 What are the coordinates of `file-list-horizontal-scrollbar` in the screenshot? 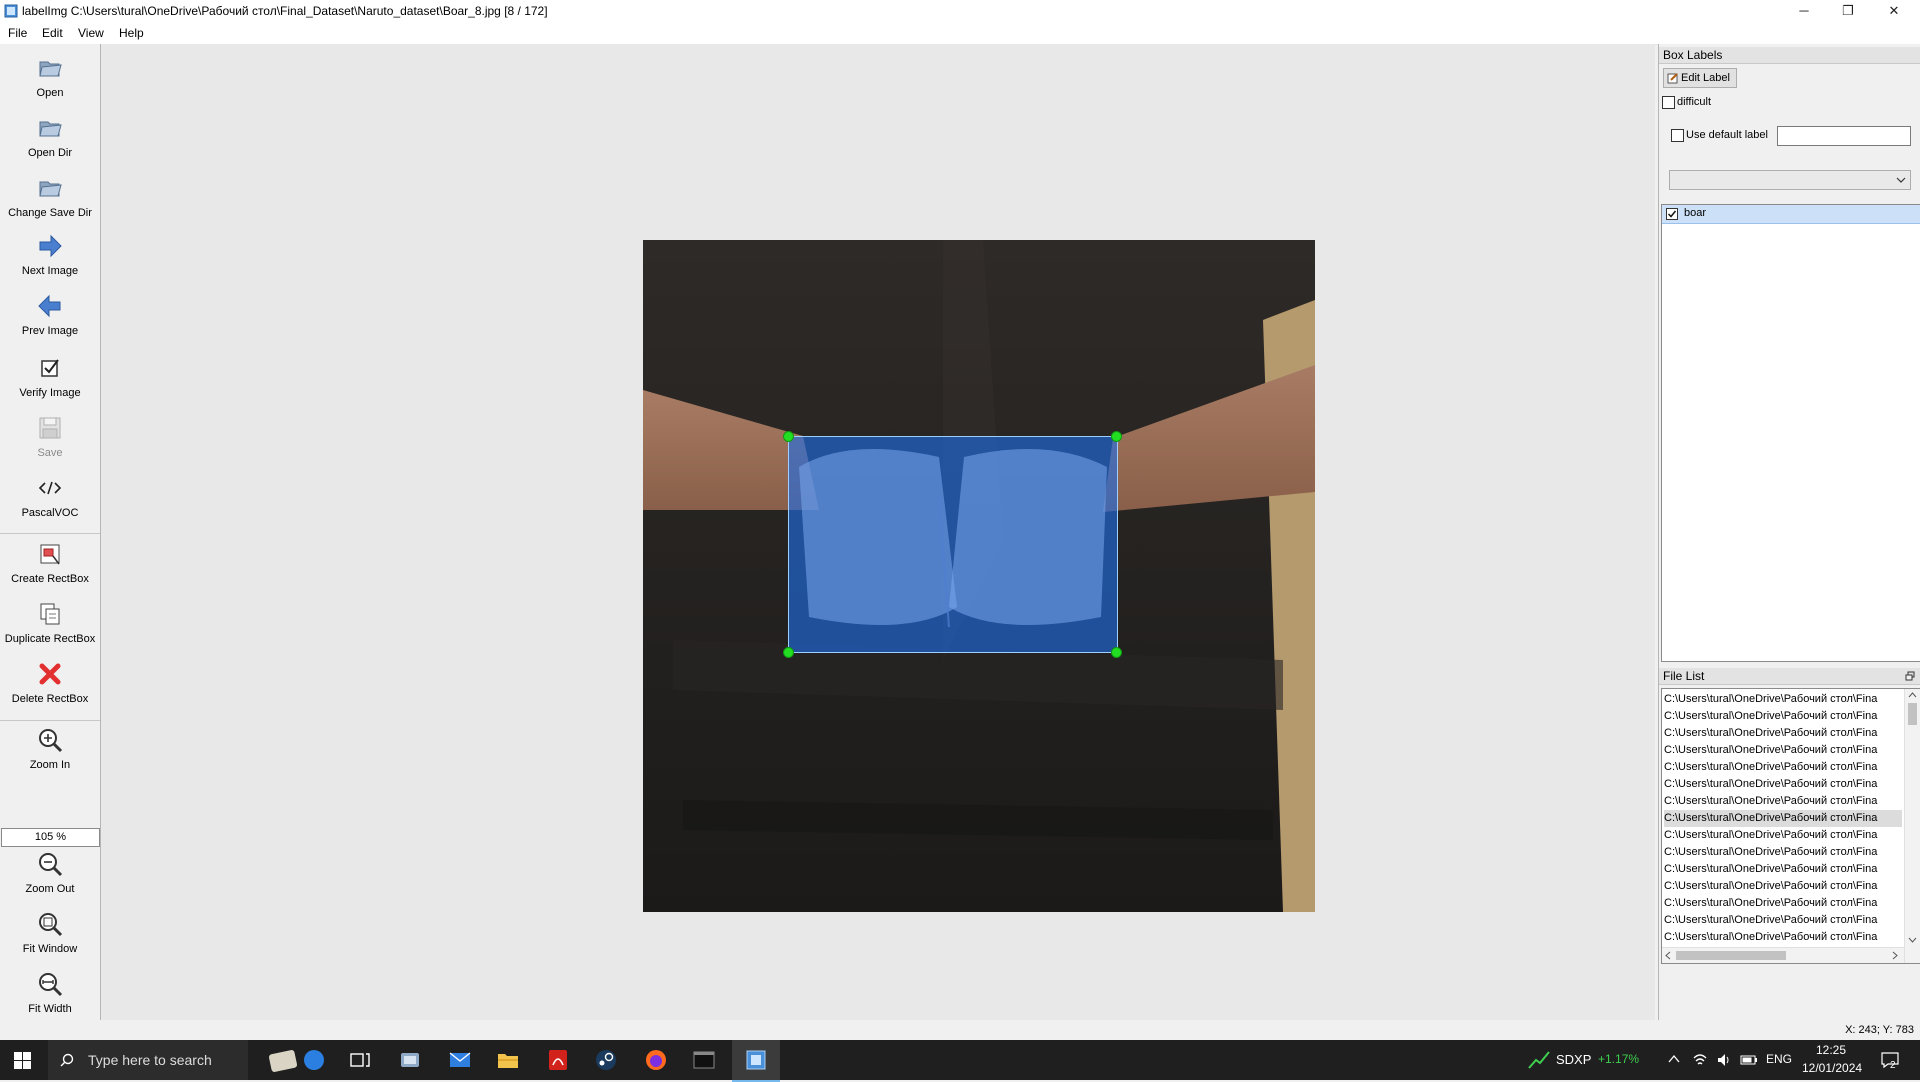 It's located at (1783, 955).